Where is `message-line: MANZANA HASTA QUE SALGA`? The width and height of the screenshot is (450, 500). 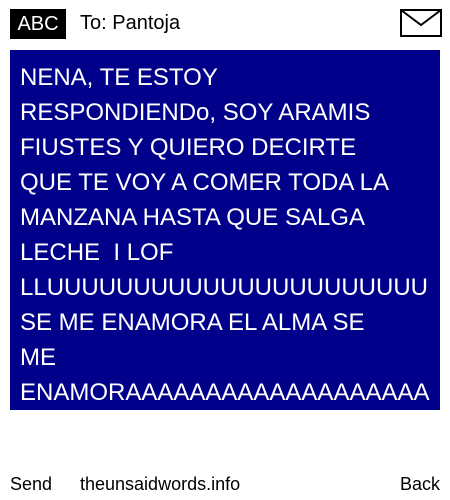 message-line: MANZANA HASTA QUE SALGA is located at coordinates (192, 217).